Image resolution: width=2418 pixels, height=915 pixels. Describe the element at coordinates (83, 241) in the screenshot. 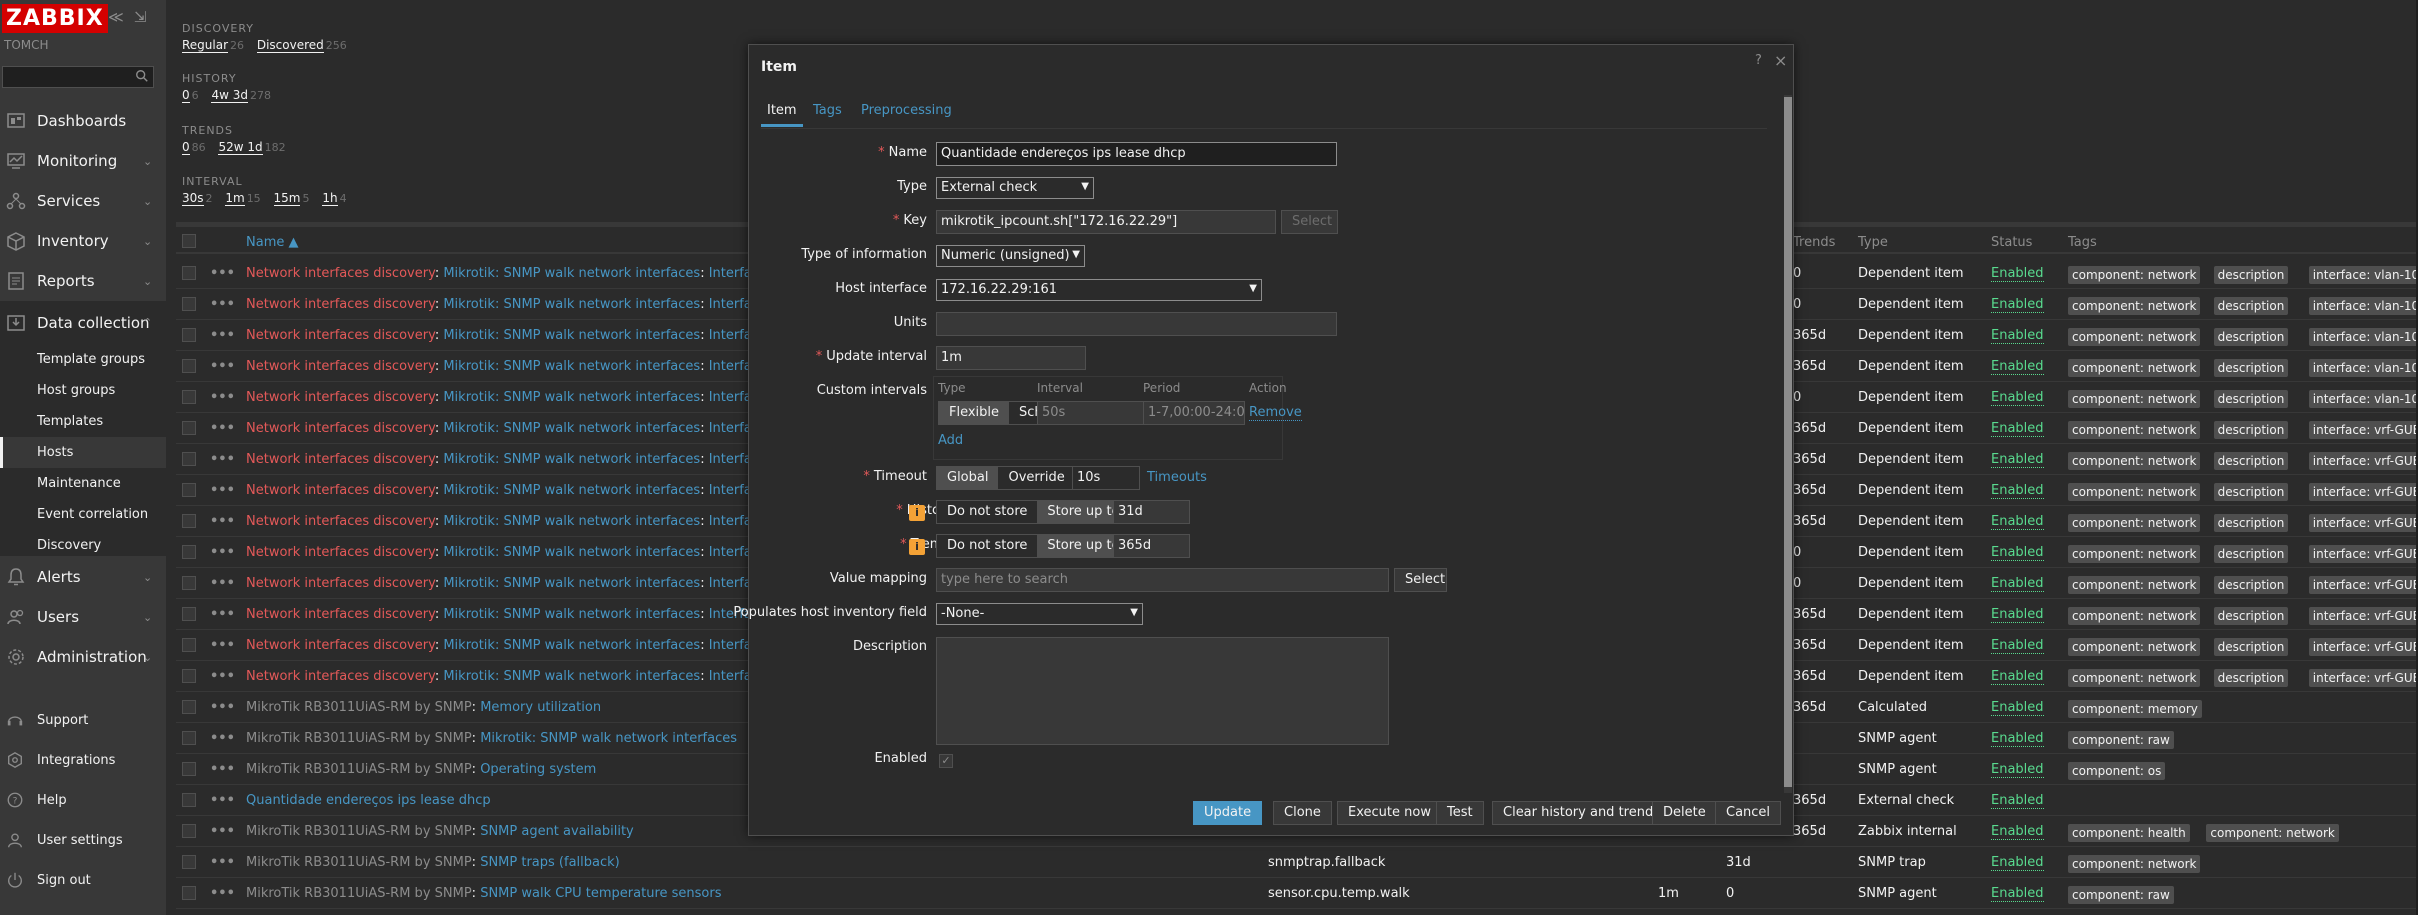

I see `nav-inventory: Inventory ⌄` at that location.